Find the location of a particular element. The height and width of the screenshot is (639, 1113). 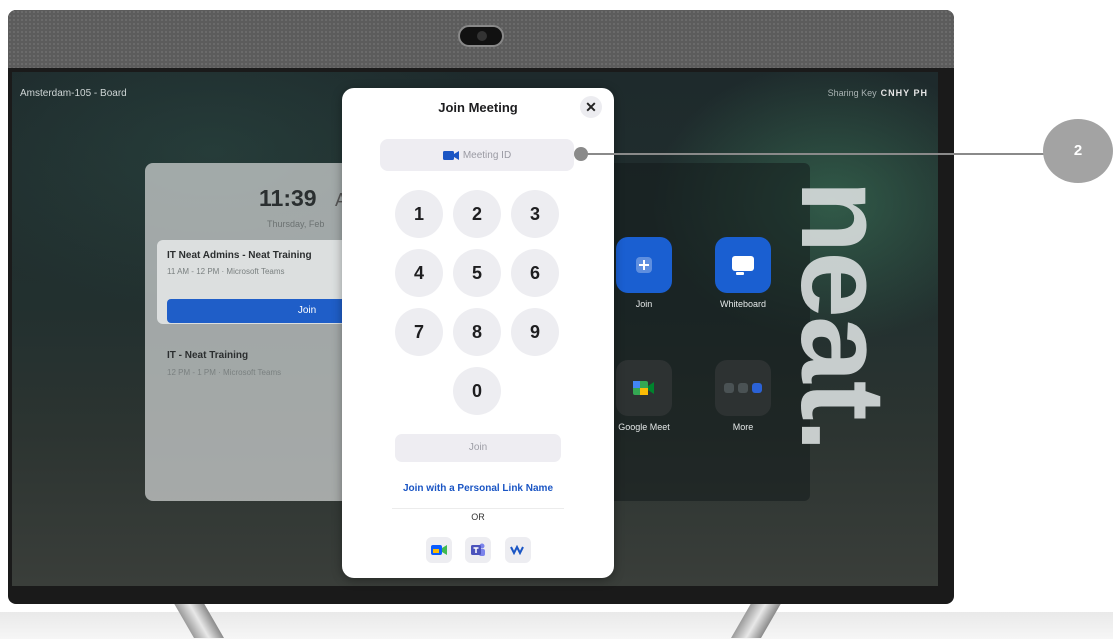

keypad-8: 8 is located at coordinates (477, 332).